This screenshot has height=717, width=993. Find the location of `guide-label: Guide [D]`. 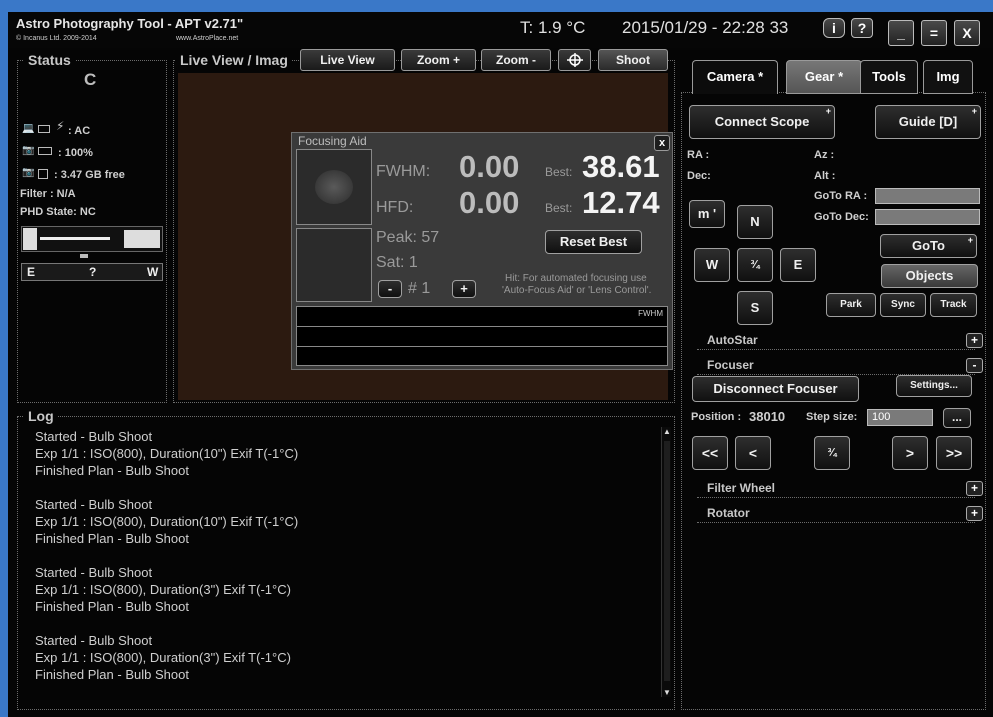

guide-label: Guide [D] is located at coordinates (928, 121).